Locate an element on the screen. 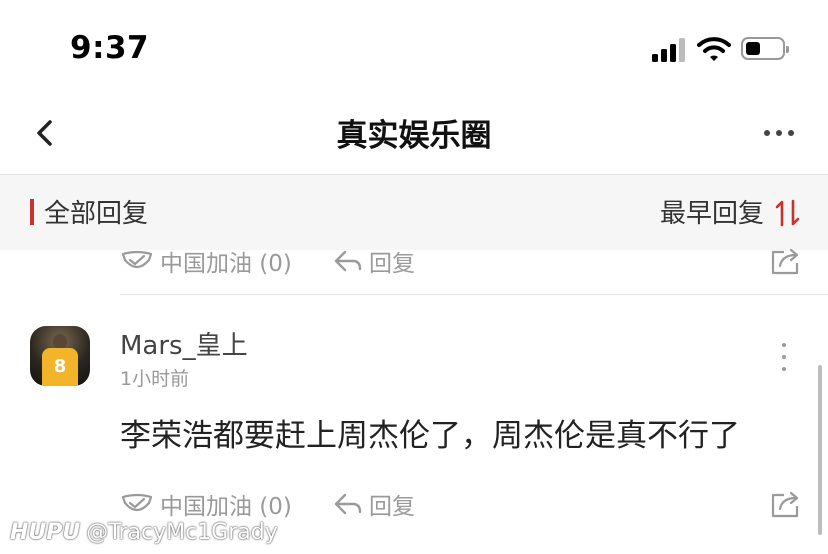 Image resolution: width=828 pixels, height=554 pixels. sort-button: 最早回复 is located at coordinates (712, 211).